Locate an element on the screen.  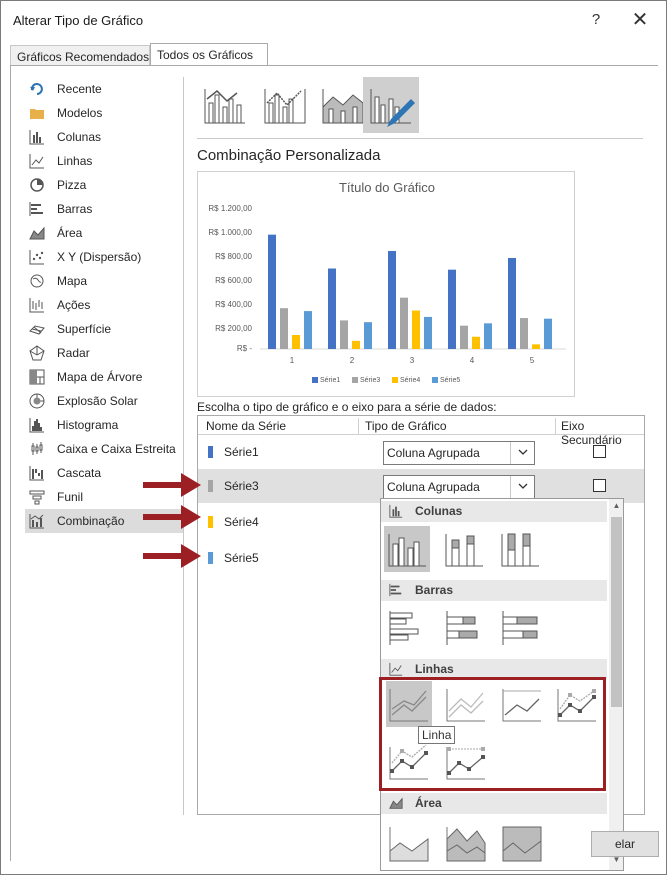
sidebar-item-pizza: Pizza is located at coordinates (104, 185).